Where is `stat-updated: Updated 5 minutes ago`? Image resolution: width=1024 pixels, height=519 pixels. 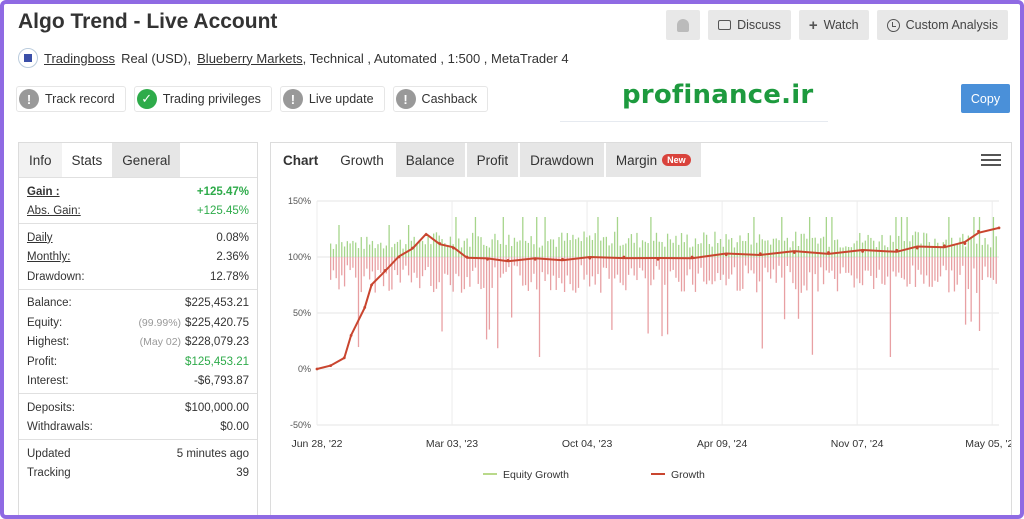 stat-updated: Updated 5 minutes ago is located at coordinates (138, 454).